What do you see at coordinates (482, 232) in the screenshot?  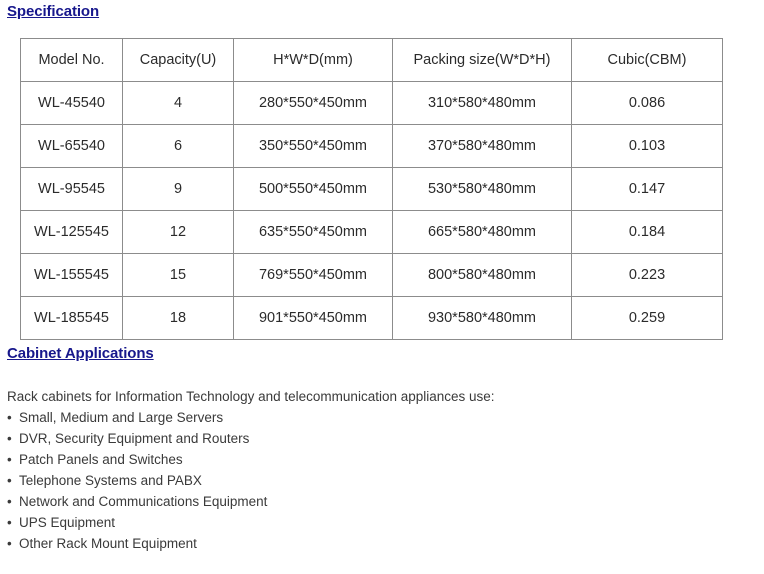 I see `cell-packing-size: 665*580*480mm` at bounding box center [482, 232].